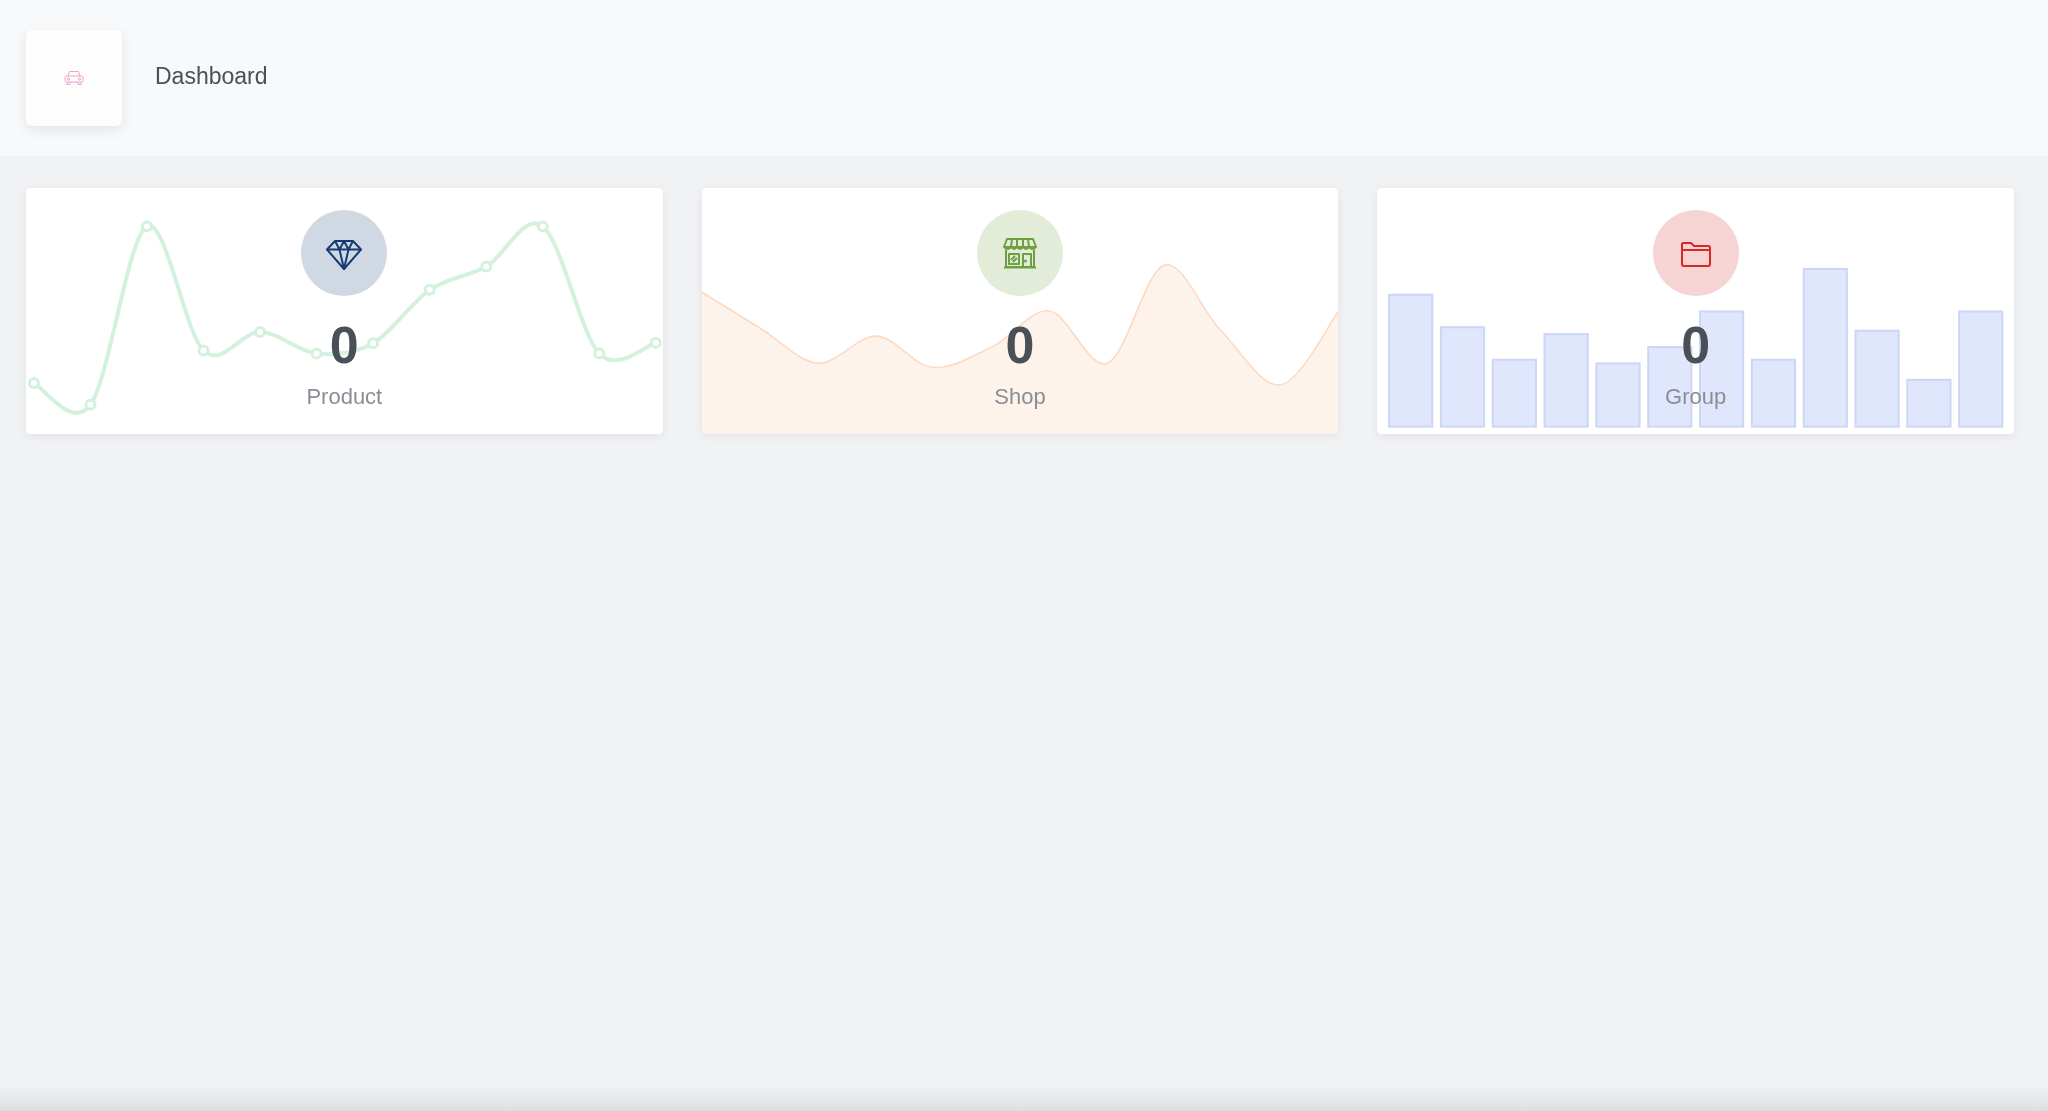 This screenshot has width=2048, height=1111. I want to click on stat-label: Shop, so click(1020, 397).